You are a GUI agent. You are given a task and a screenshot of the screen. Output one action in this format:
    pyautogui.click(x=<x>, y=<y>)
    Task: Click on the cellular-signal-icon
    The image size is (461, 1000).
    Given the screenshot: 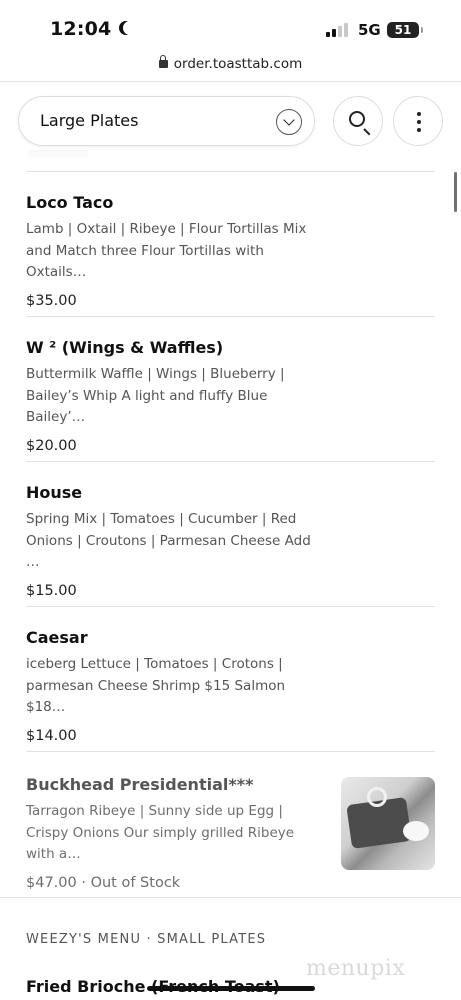 What is the action you would take?
    pyautogui.click(x=338, y=30)
    